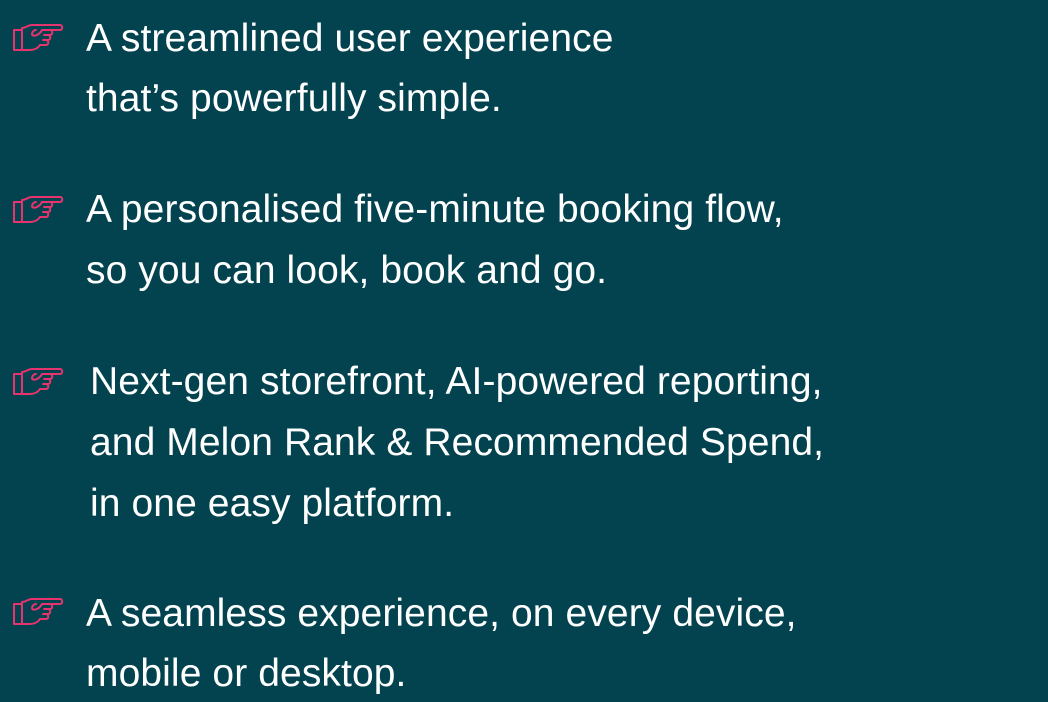 The width and height of the screenshot is (1048, 702). I want to click on feature-text-line: A personalised five-minute booking flow,, so click(435, 209).